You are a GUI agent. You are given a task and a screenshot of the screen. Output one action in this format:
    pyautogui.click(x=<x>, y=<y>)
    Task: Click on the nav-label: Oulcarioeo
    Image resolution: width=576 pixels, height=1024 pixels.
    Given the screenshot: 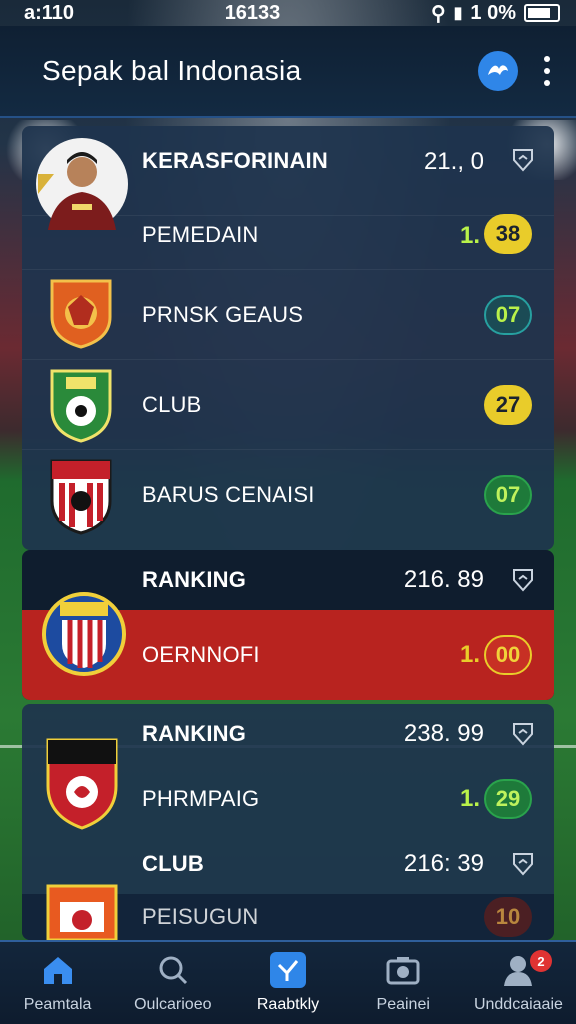 What is the action you would take?
    pyautogui.click(x=173, y=1004)
    